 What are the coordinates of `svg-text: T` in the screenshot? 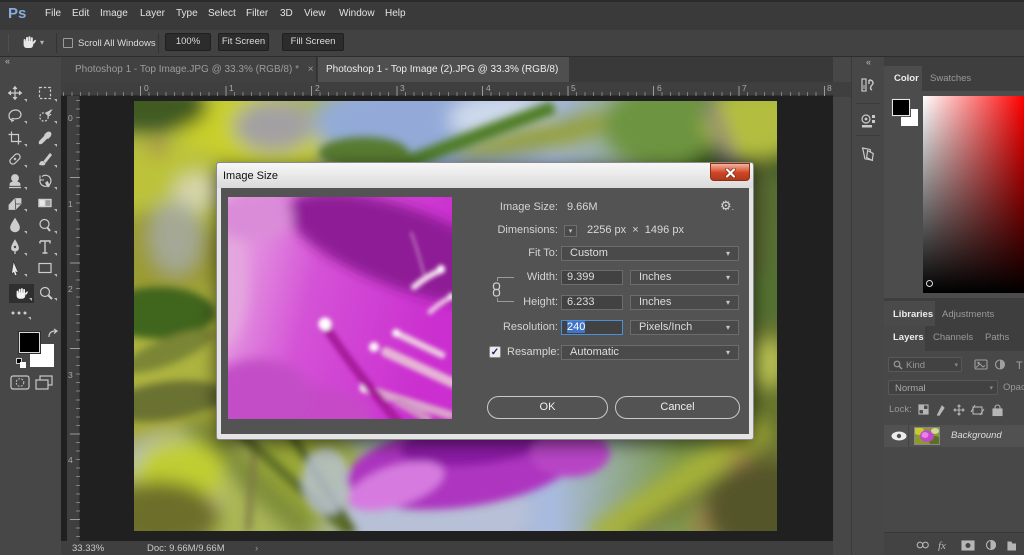 It's located at (1019, 366).